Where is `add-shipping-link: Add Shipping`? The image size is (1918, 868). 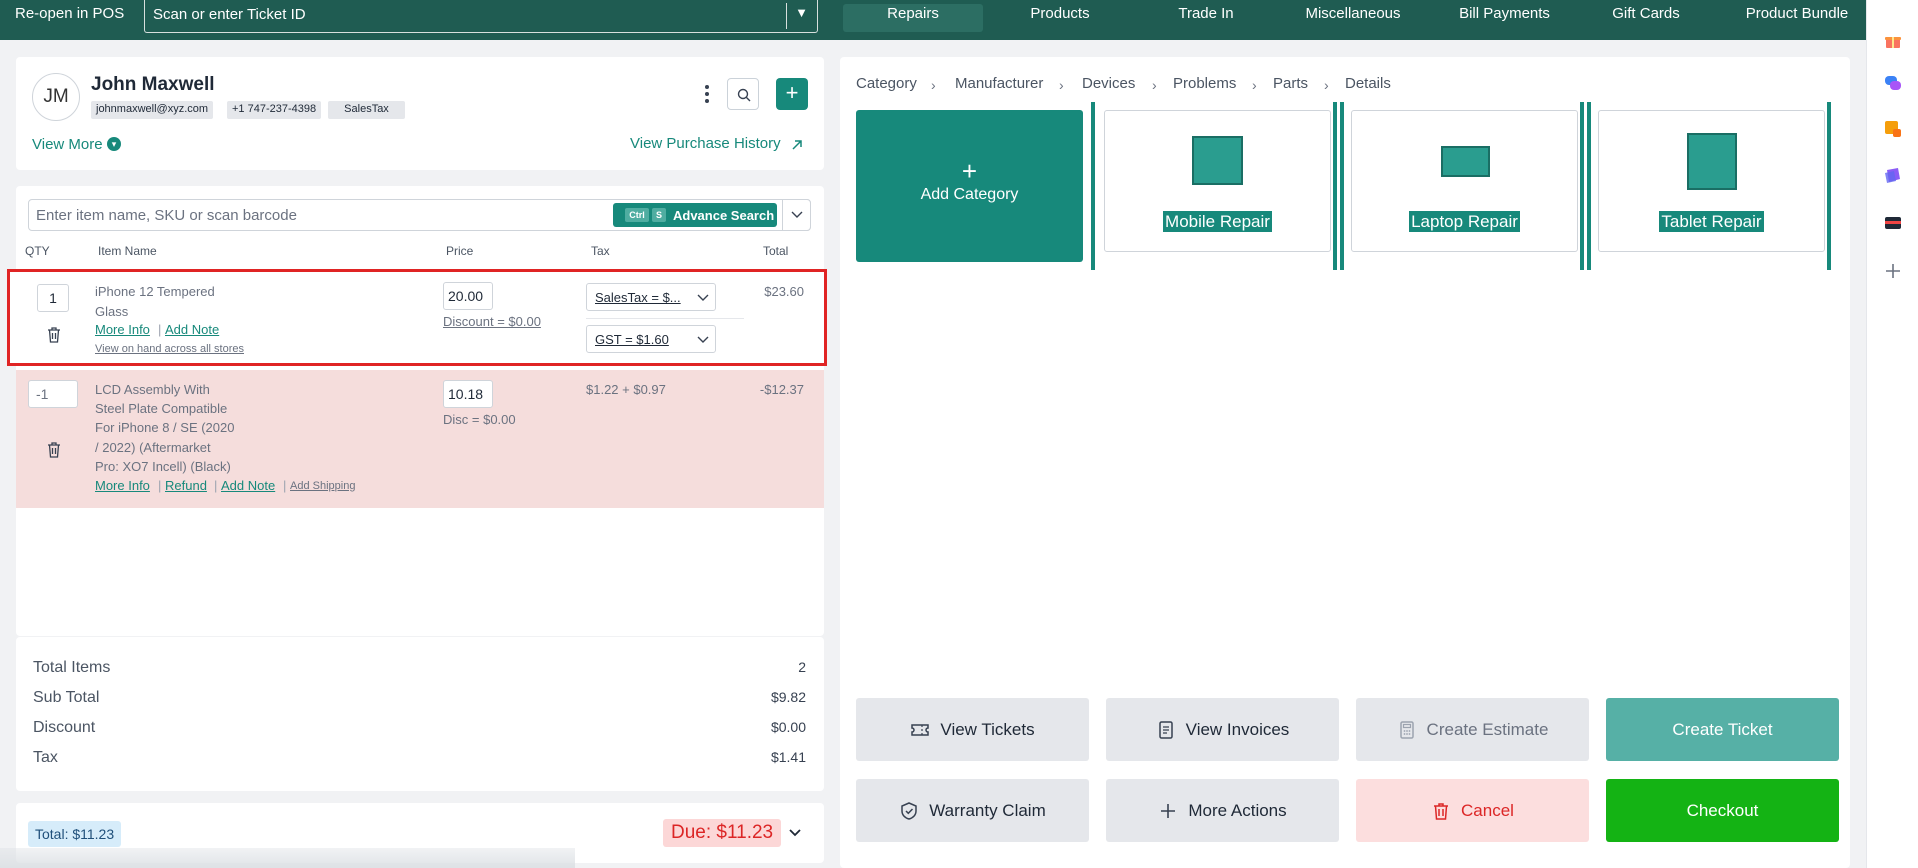 add-shipping-link: Add Shipping is located at coordinates (322, 486).